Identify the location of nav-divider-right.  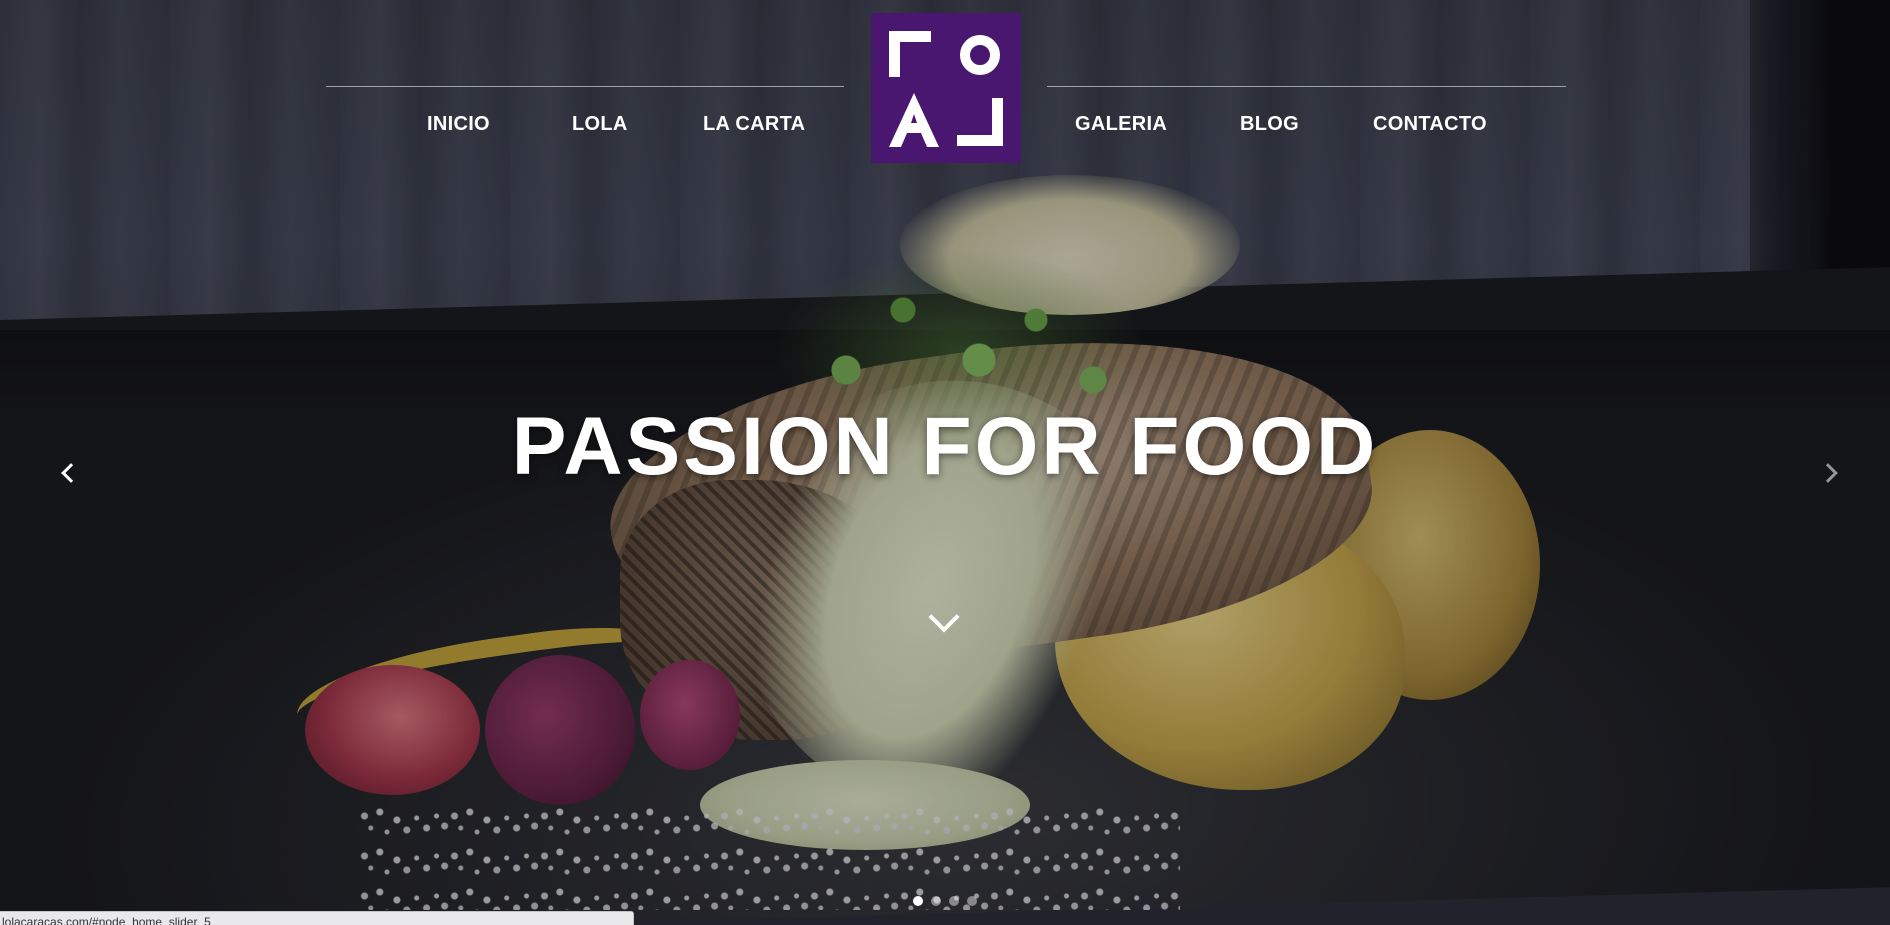
(1306, 86).